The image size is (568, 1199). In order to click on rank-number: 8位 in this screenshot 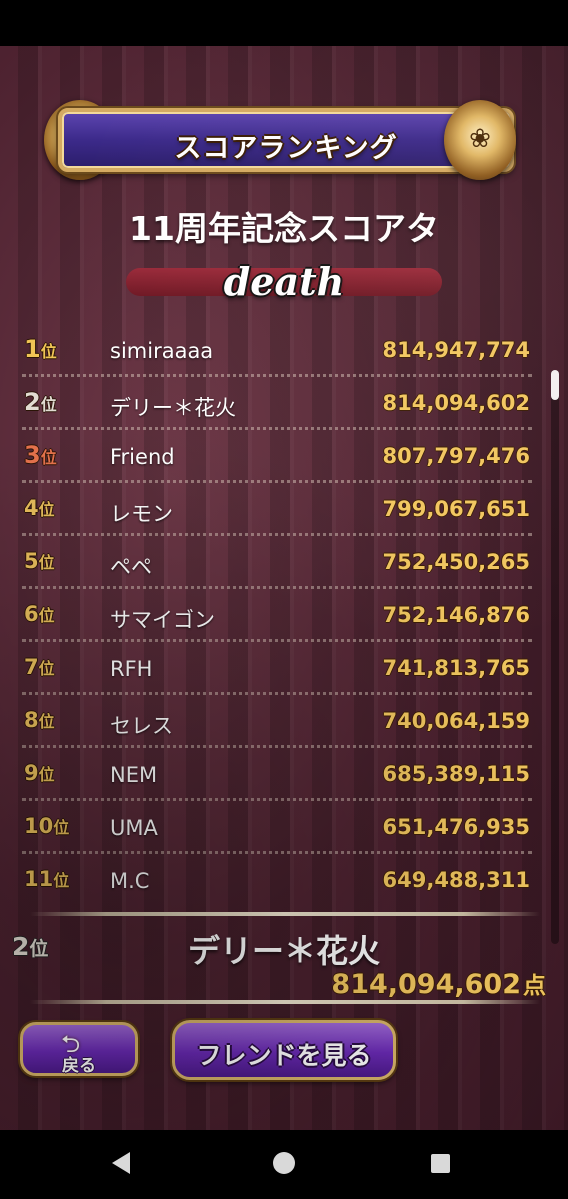, I will do `click(39, 720)`.